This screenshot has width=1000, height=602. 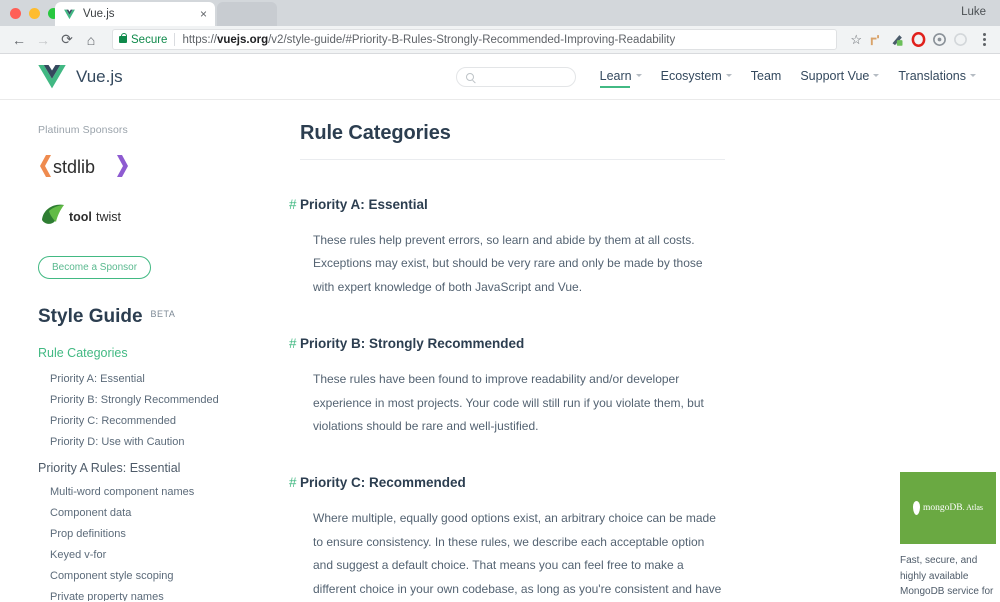 I want to click on vue-logo-icon, so click(x=52, y=77).